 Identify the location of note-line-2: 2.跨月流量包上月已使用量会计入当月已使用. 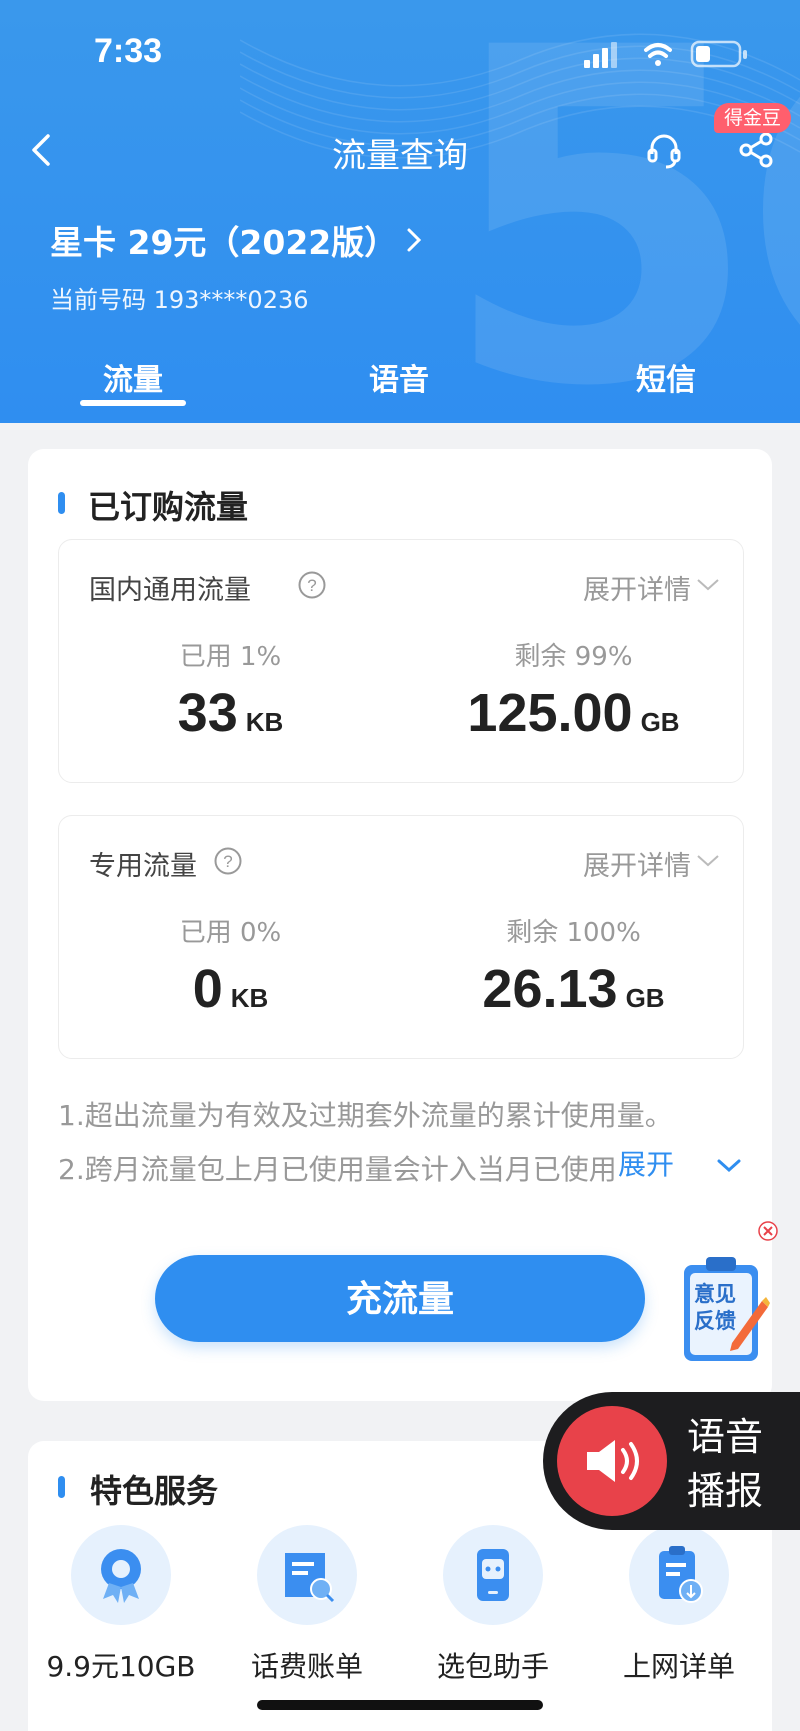
(337, 1169).